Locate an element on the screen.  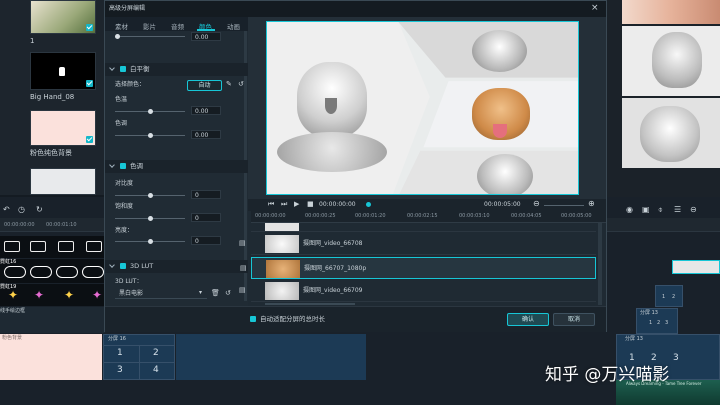
tone-header: 色调 is located at coordinates (176, 166).